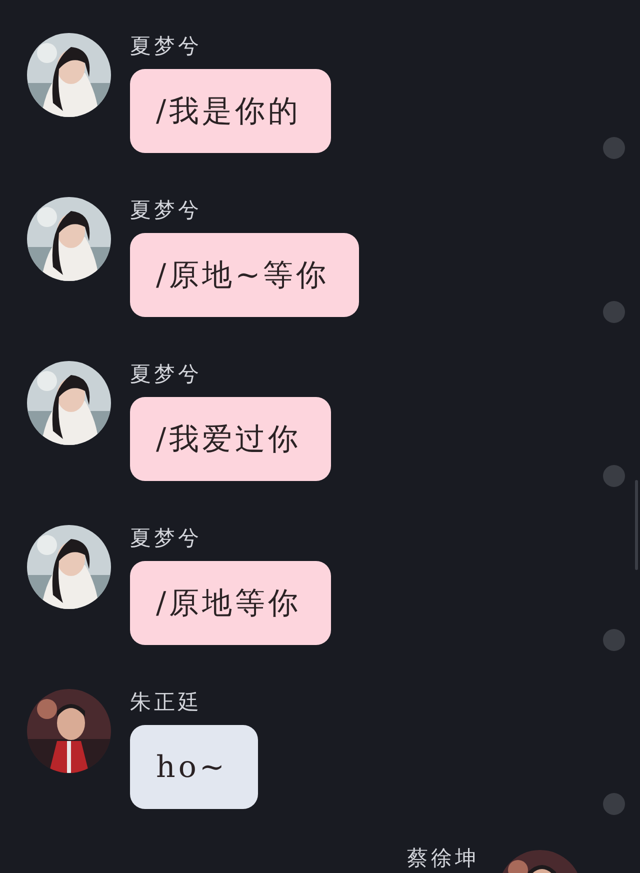  What do you see at coordinates (166, 702) in the screenshot?
I see `sender-name: 朱正廷` at bounding box center [166, 702].